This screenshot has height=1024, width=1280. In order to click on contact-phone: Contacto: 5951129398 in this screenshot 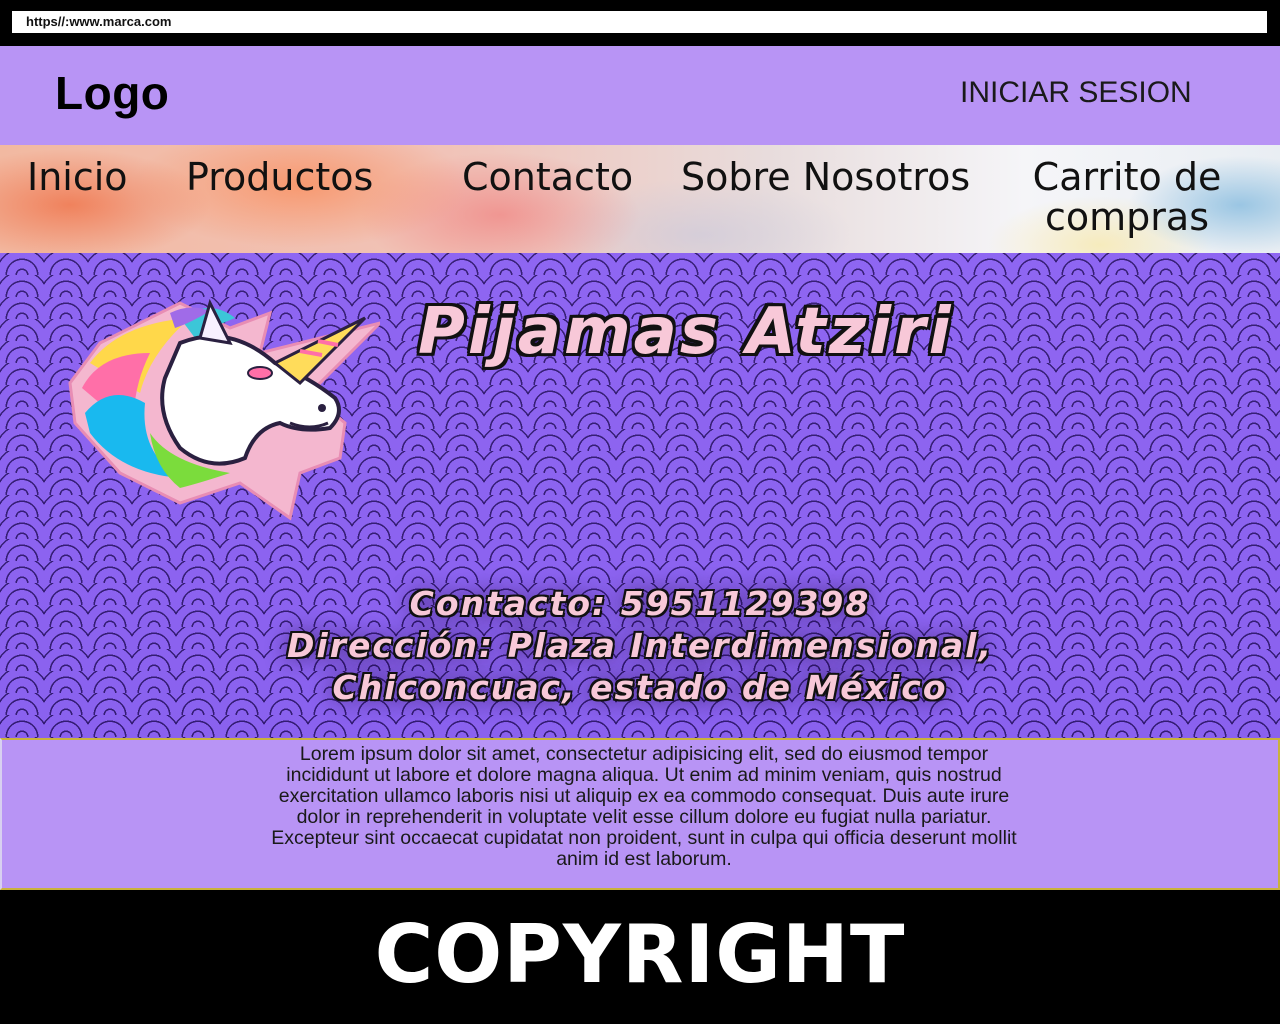, I will do `click(640, 603)`.